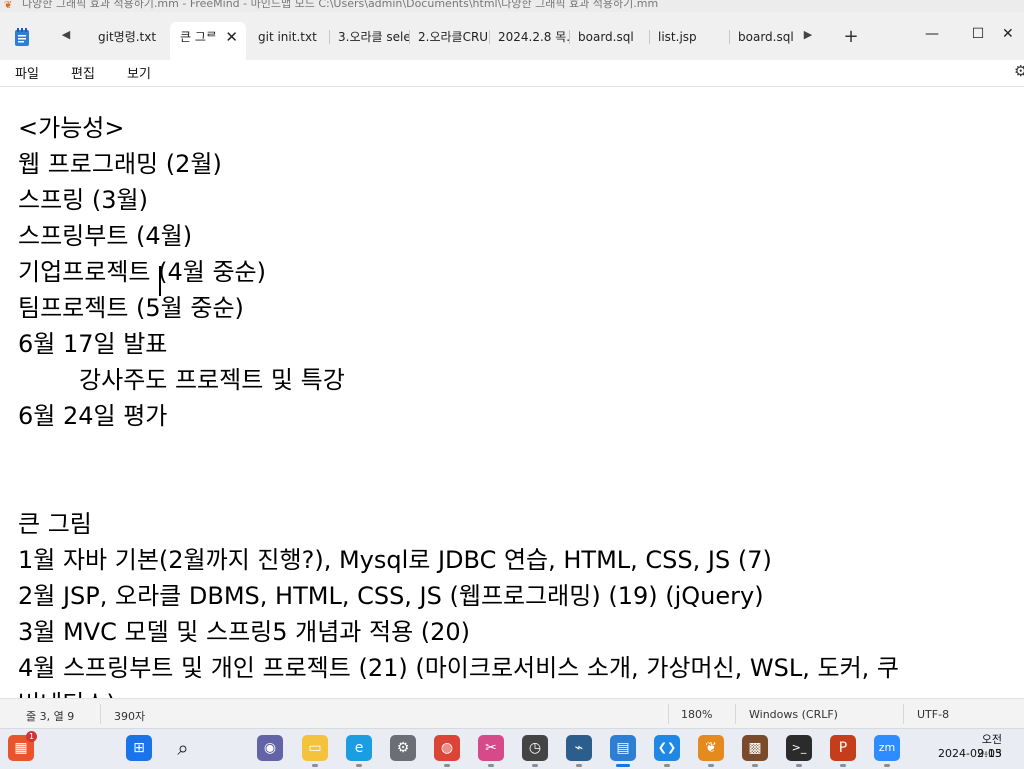  What do you see at coordinates (22, 37) in the screenshot?
I see `notepad-app-icon` at bounding box center [22, 37].